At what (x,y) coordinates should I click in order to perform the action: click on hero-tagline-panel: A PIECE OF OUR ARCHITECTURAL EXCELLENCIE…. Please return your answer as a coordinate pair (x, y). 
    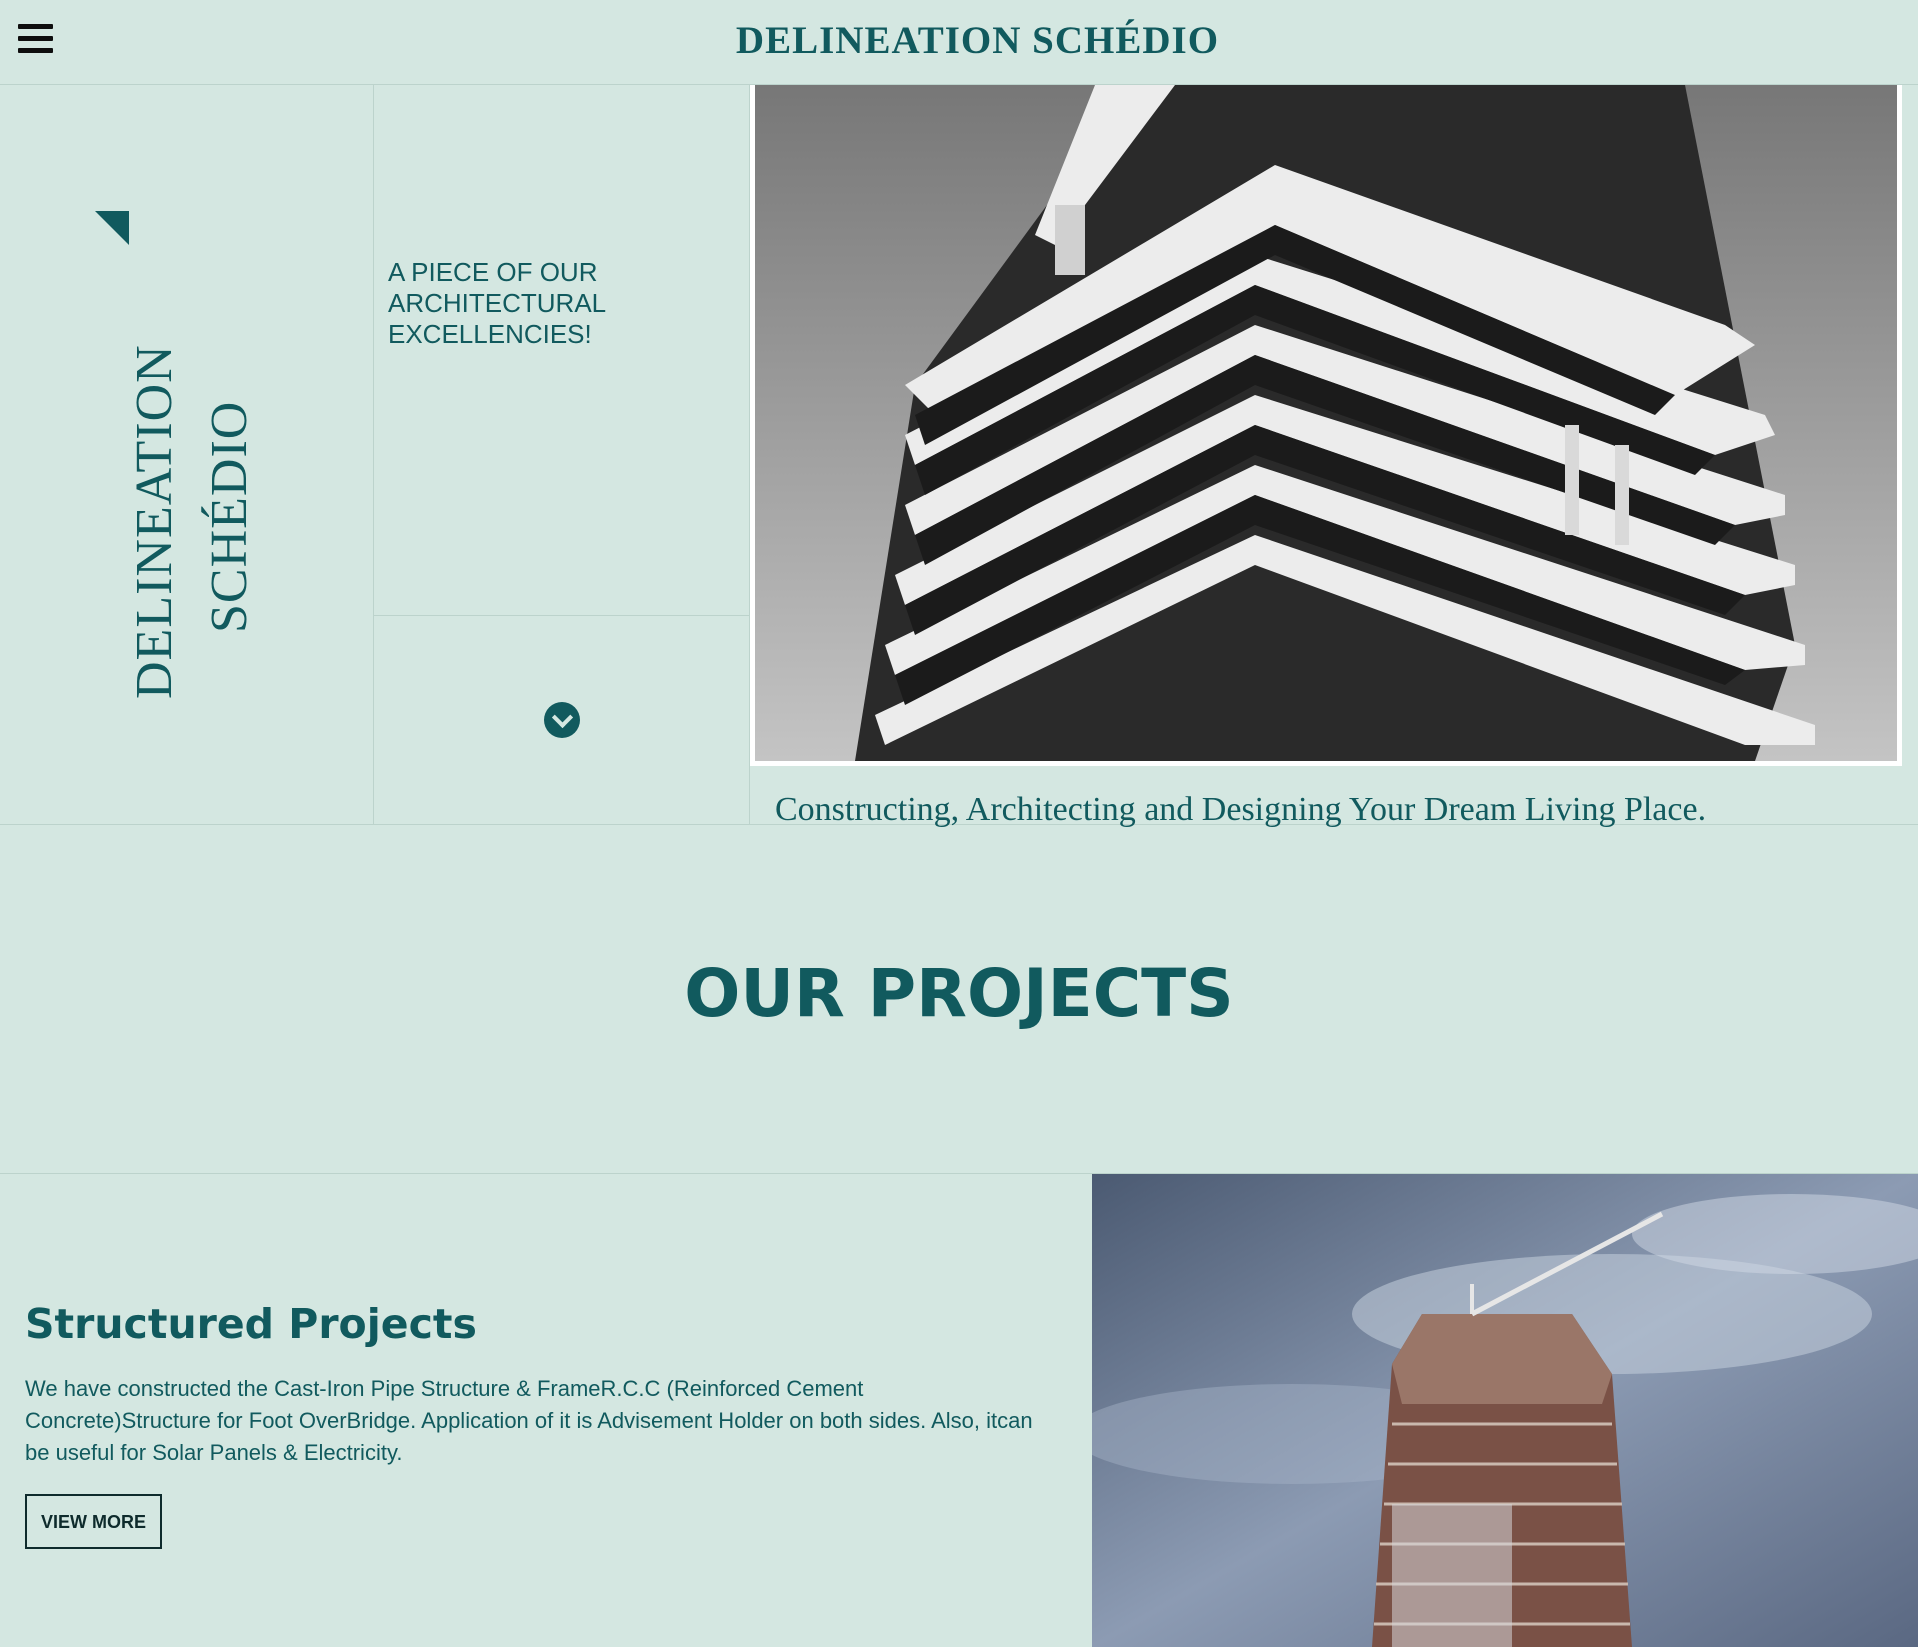
    Looking at the image, I should click on (562, 455).